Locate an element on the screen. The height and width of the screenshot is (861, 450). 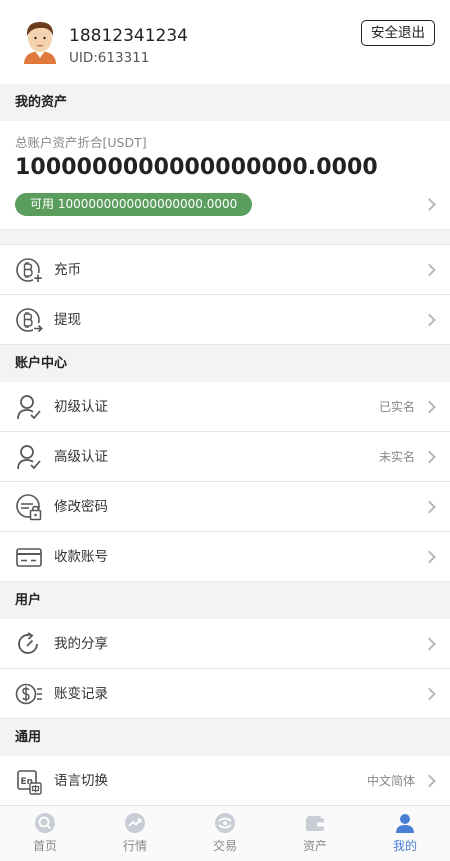
section-gap is located at coordinates (225, 237).